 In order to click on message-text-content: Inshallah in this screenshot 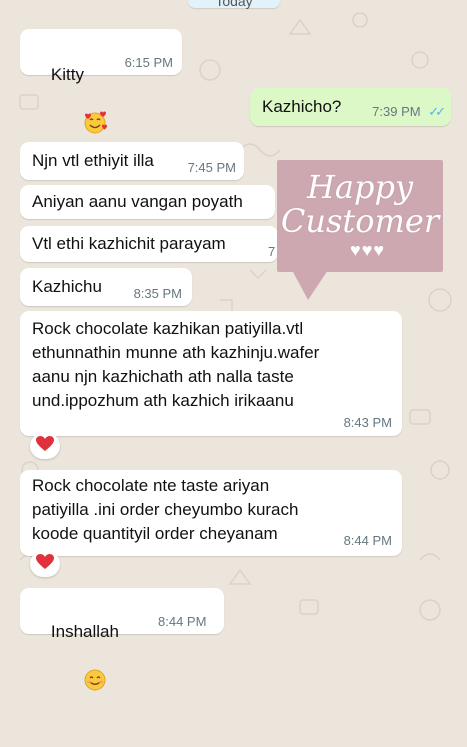, I will do `click(84, 631)`.